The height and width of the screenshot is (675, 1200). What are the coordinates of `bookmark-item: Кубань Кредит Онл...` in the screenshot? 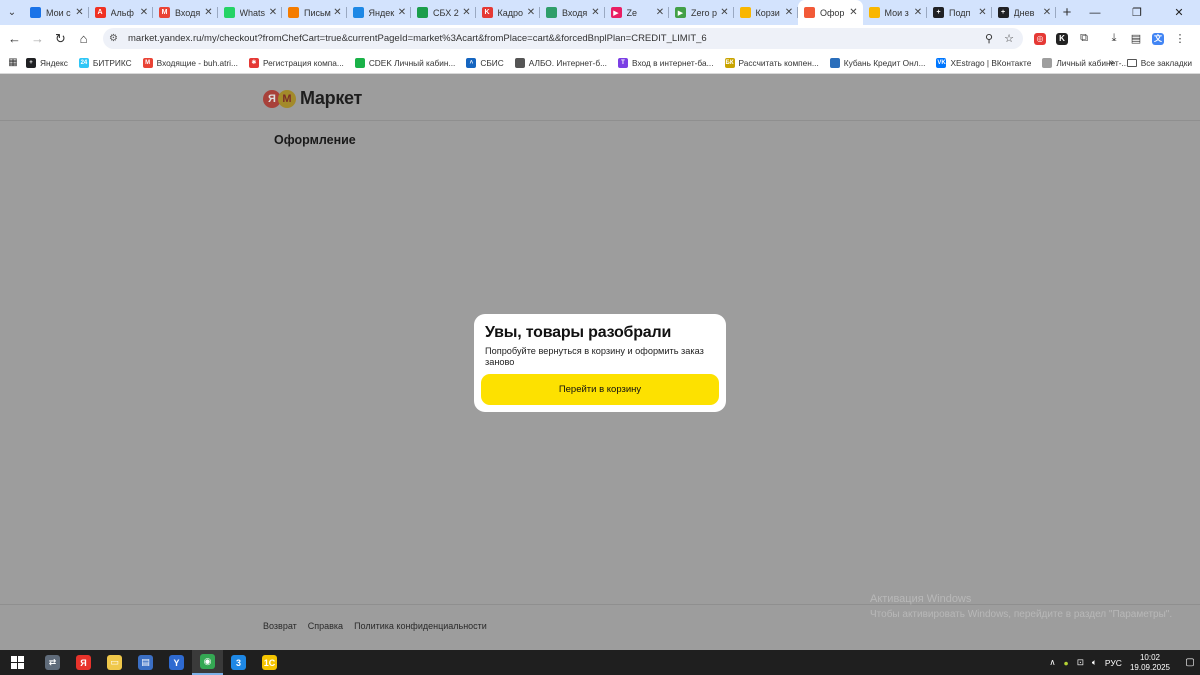 It's located at (877, 62).